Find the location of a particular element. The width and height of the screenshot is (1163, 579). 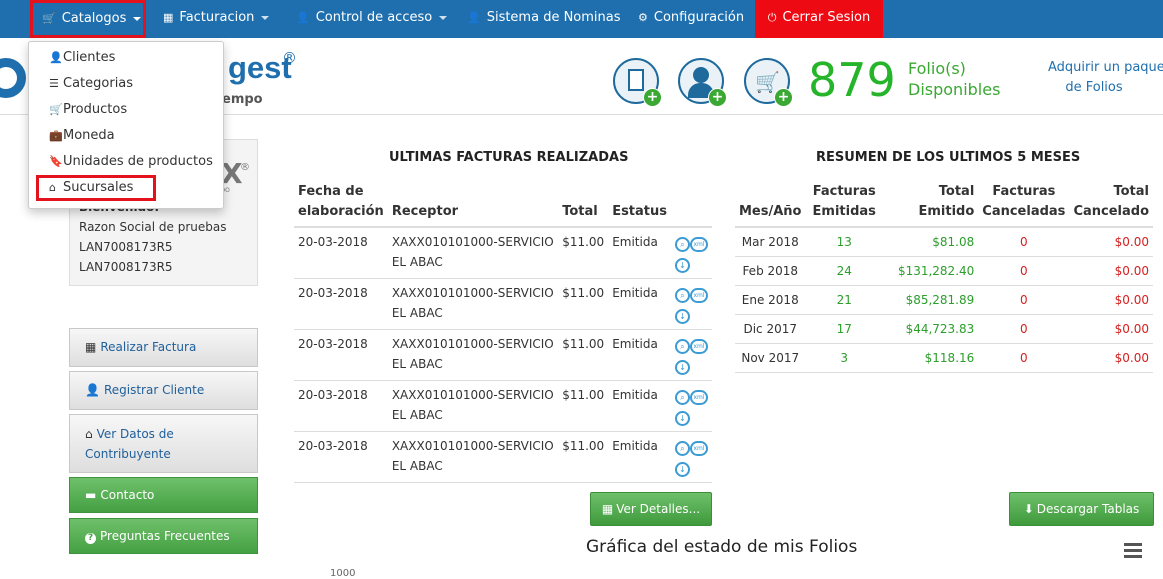

ver-datos-label-1: Ver Datos de is located at coordinates (135, 434).